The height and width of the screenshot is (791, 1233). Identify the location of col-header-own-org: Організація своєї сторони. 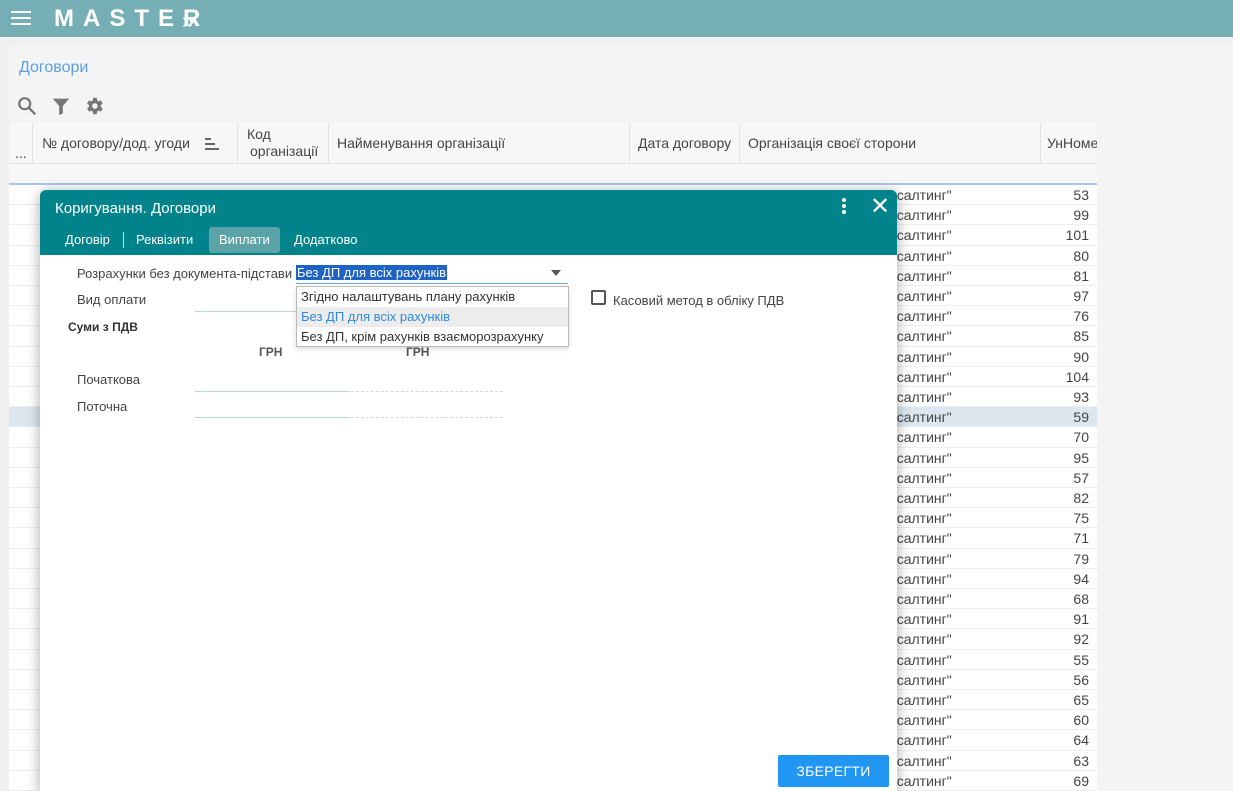
(890, 143).